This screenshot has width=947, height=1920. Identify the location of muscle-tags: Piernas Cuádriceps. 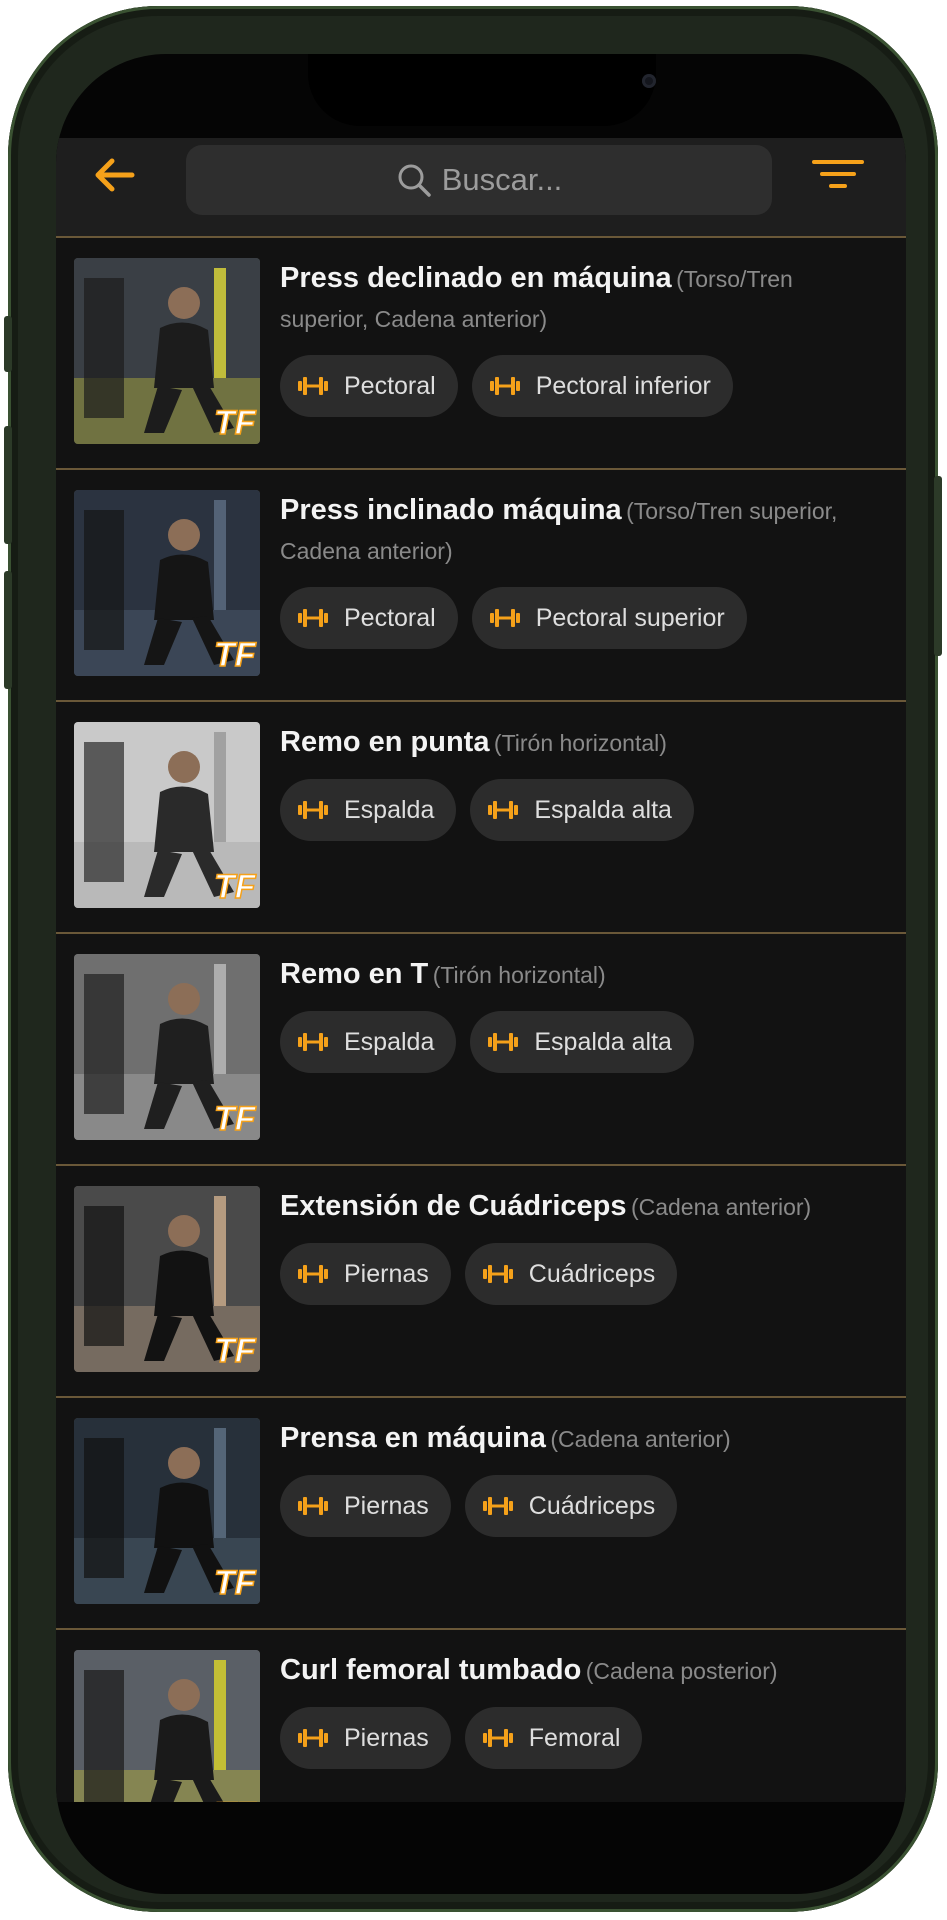
(580, 1506).